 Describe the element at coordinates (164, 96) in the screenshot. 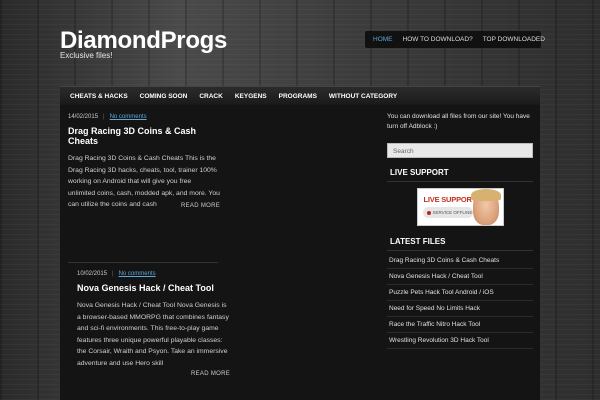

I see `nav-coming-soon: COMING SOON` at that location.